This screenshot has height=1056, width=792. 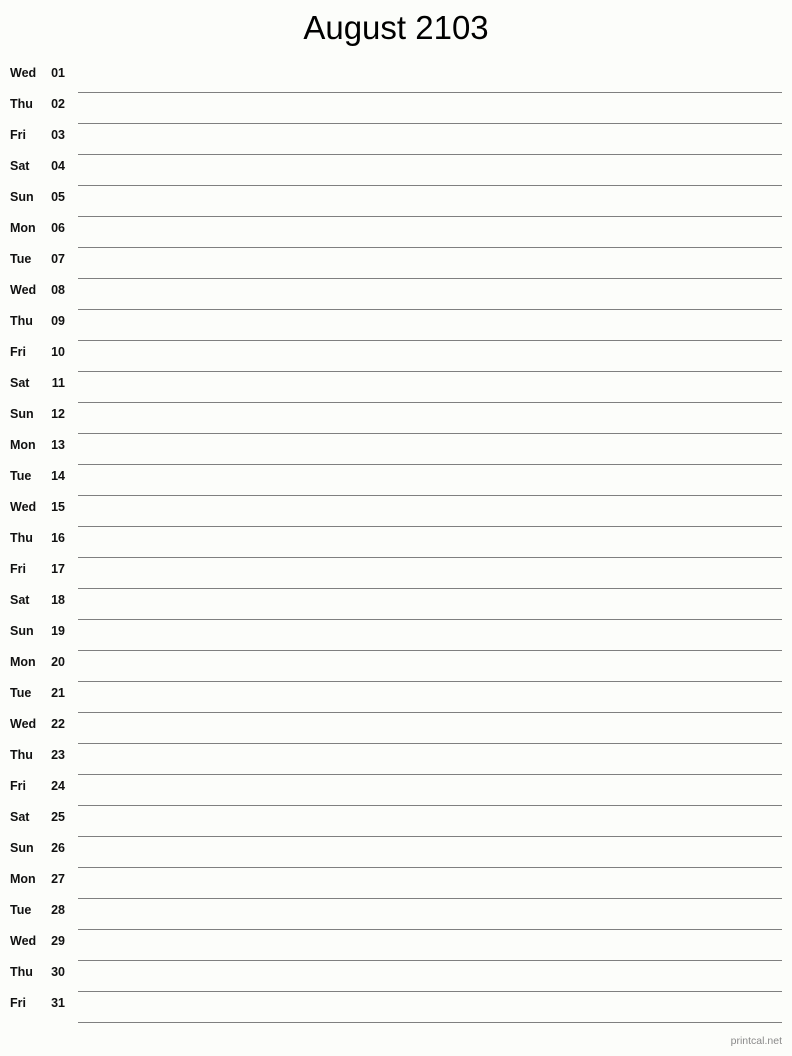 What do you see at coordinates (396, 201) in the screenshot?
I see `day-row: Sun 05` at bounding box center [396, 201].